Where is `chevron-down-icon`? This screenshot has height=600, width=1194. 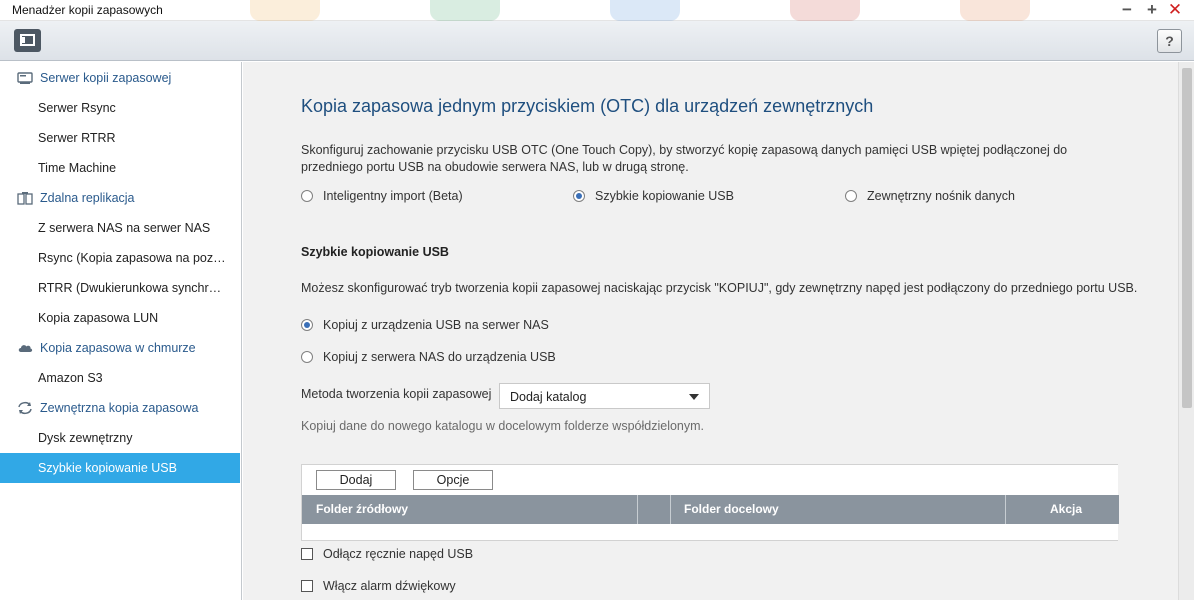
chevron-down-icon is located at coordinates (694, 397).